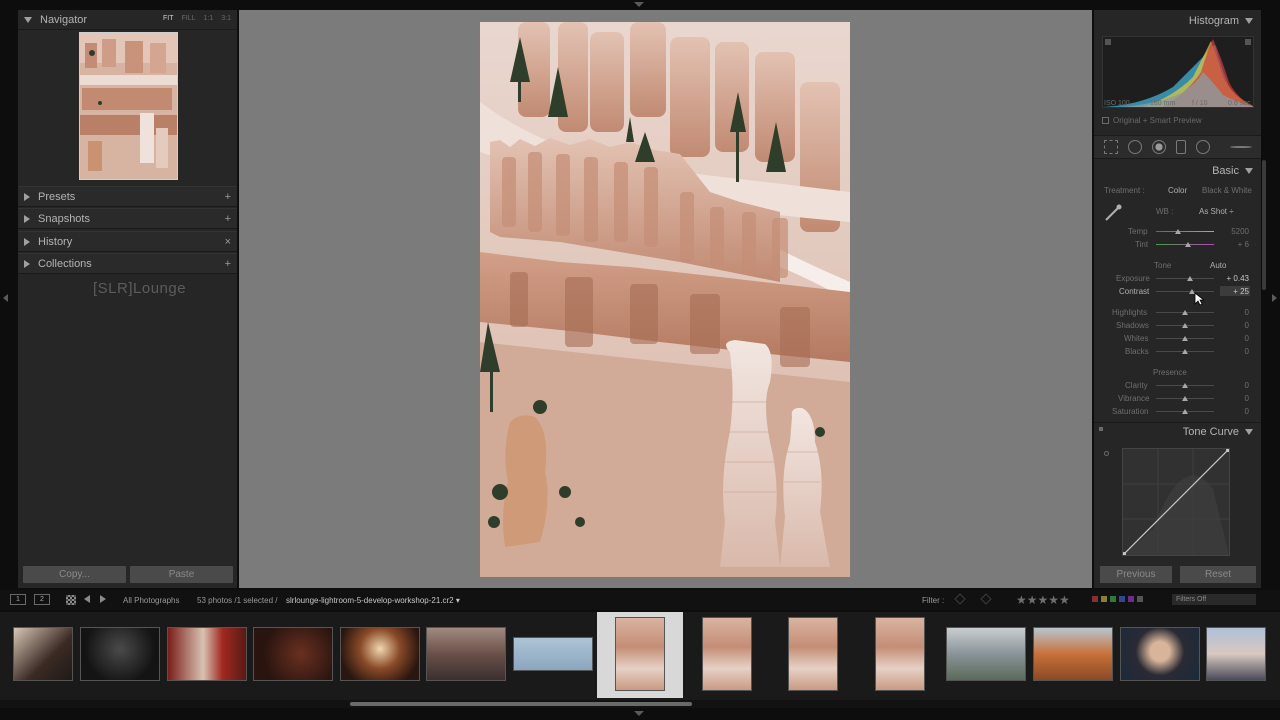 The image size is (1280, 720). Describe the element at coordinates (1135, 147) in the screenshot. I see `spot-removal-icon` at that location.